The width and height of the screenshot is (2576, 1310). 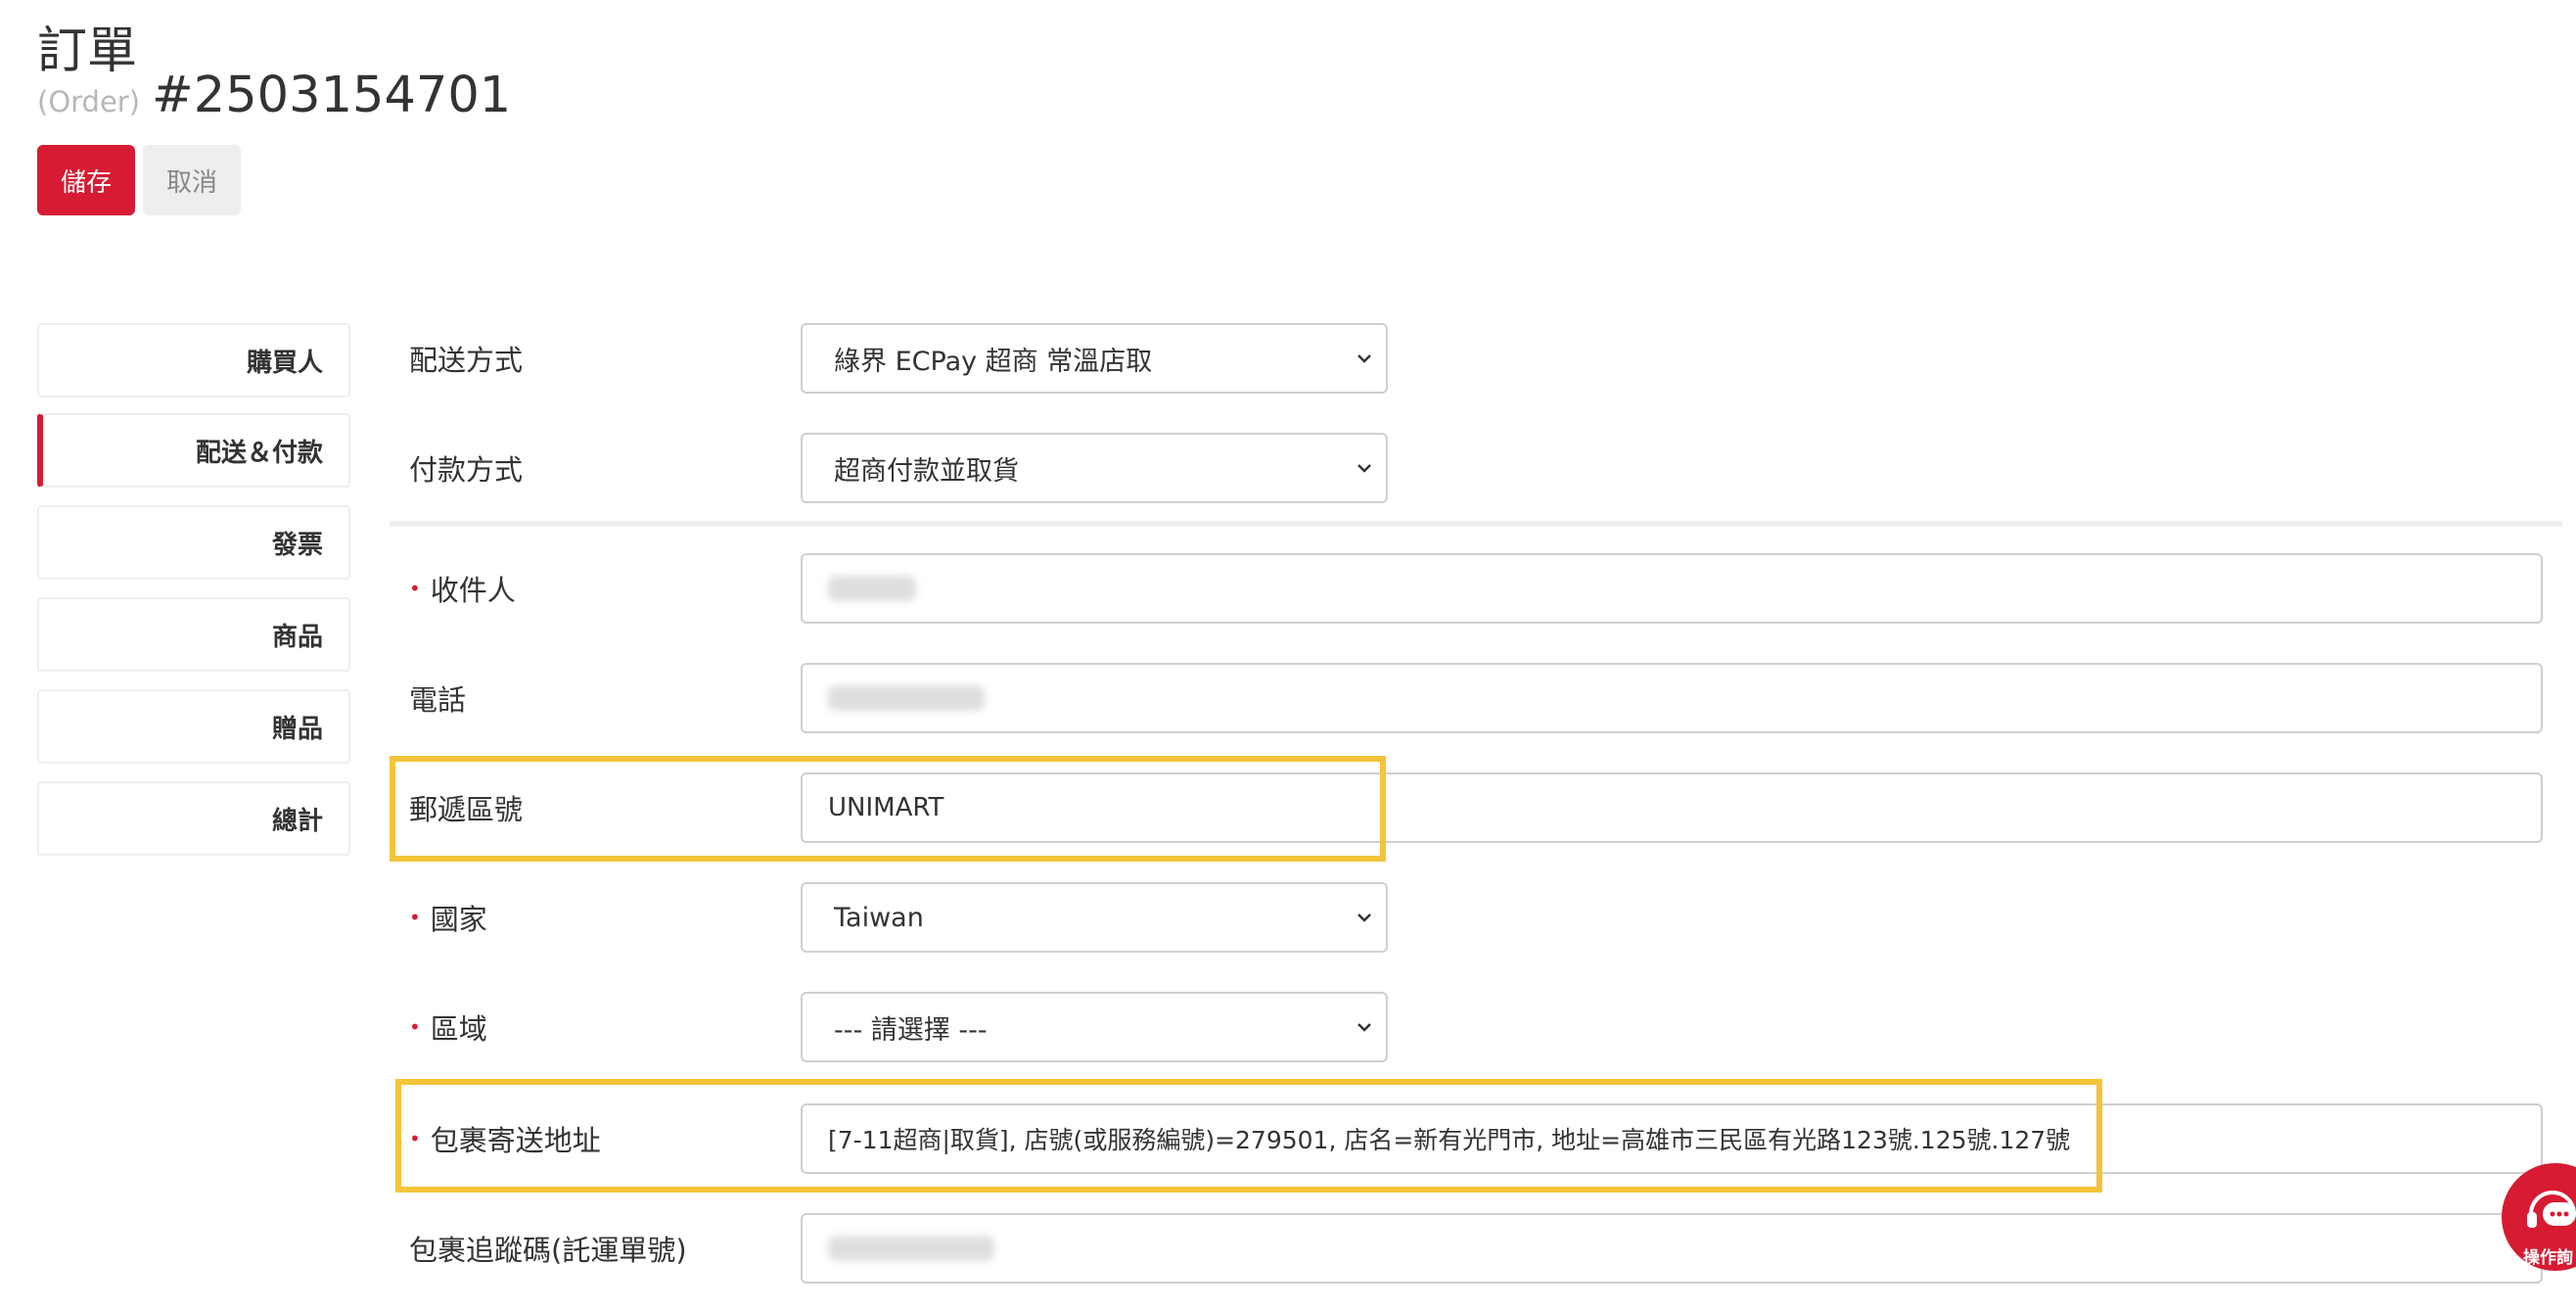 I want to click on sidebar-item-products: 商品, so click(x=194, y=635).